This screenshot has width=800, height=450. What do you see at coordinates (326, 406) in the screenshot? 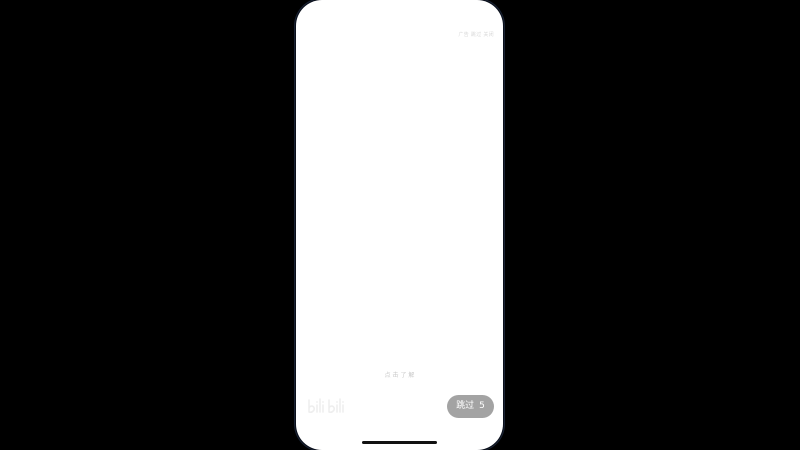
I see `bilibili-logo-icon` at bounding box center [326, 406].